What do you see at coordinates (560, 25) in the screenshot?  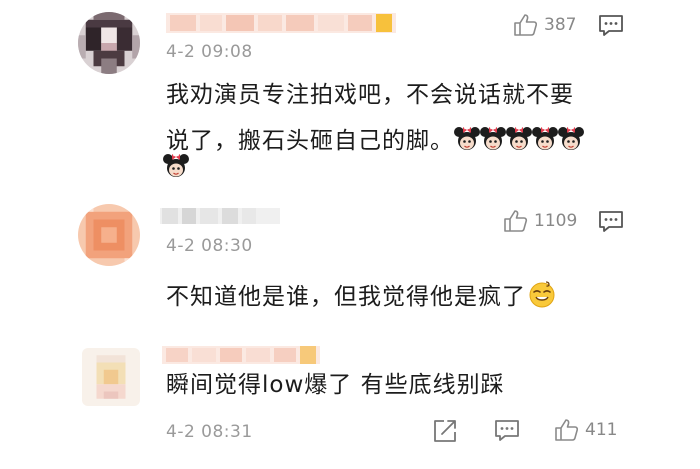 I see `like-count: 387` at bounding box center [560, 25].